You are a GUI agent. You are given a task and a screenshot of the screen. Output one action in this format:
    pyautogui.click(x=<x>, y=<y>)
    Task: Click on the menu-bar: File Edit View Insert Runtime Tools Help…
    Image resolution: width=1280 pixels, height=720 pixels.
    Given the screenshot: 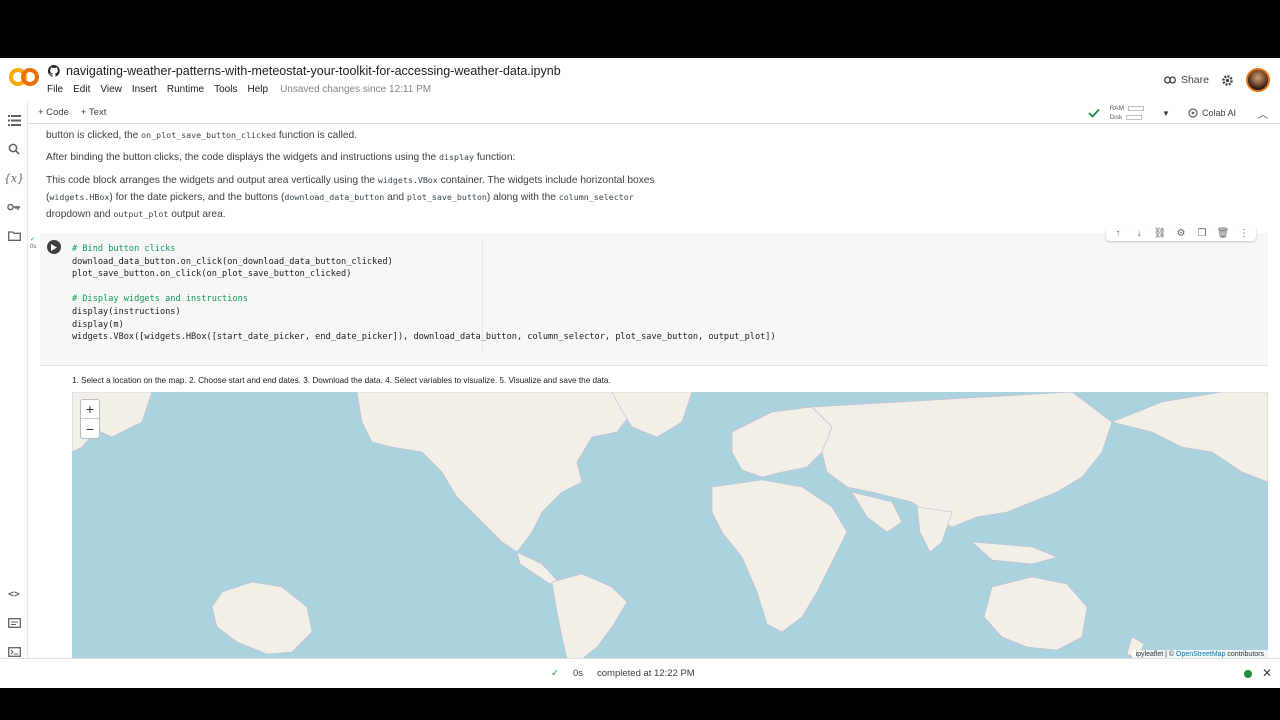 What is the action you would take?
    pyautogui.click(x=239, y=89)
    